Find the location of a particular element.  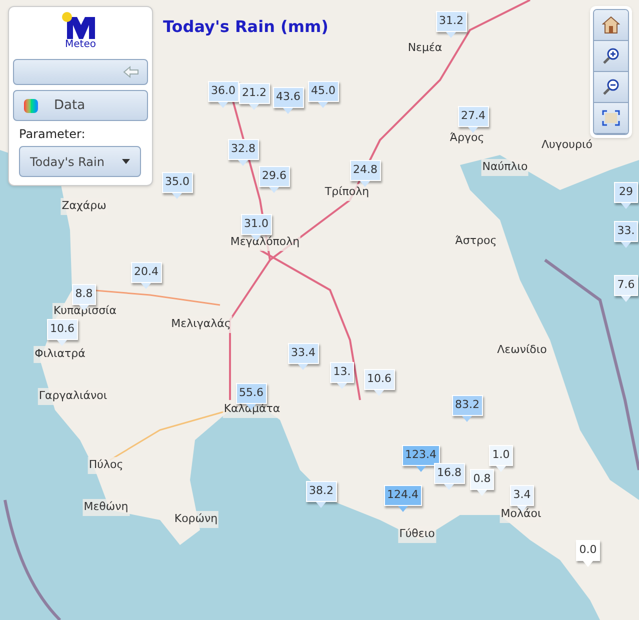

zoom-out-button is located at coordinates (611, 87).